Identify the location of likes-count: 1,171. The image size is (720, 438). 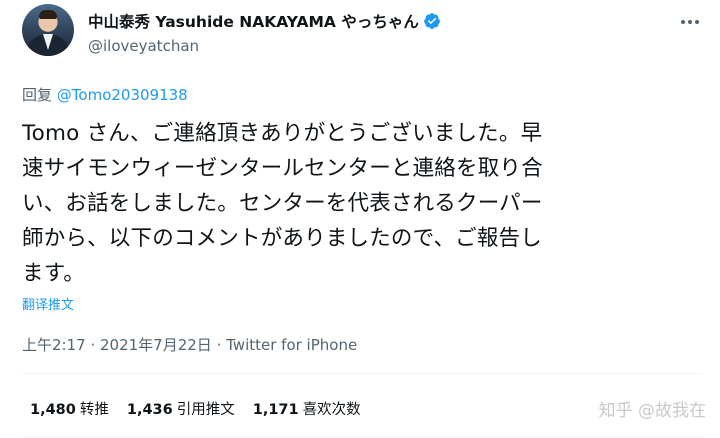
(275, 410).